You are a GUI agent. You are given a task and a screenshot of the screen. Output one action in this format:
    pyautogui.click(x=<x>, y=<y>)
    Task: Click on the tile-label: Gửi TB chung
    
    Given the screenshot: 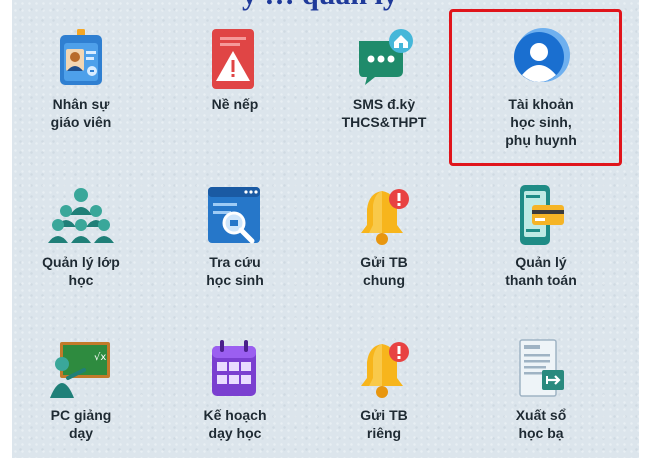 What is the action you would take?
    pyautogui.click(x=384, y=271)
    